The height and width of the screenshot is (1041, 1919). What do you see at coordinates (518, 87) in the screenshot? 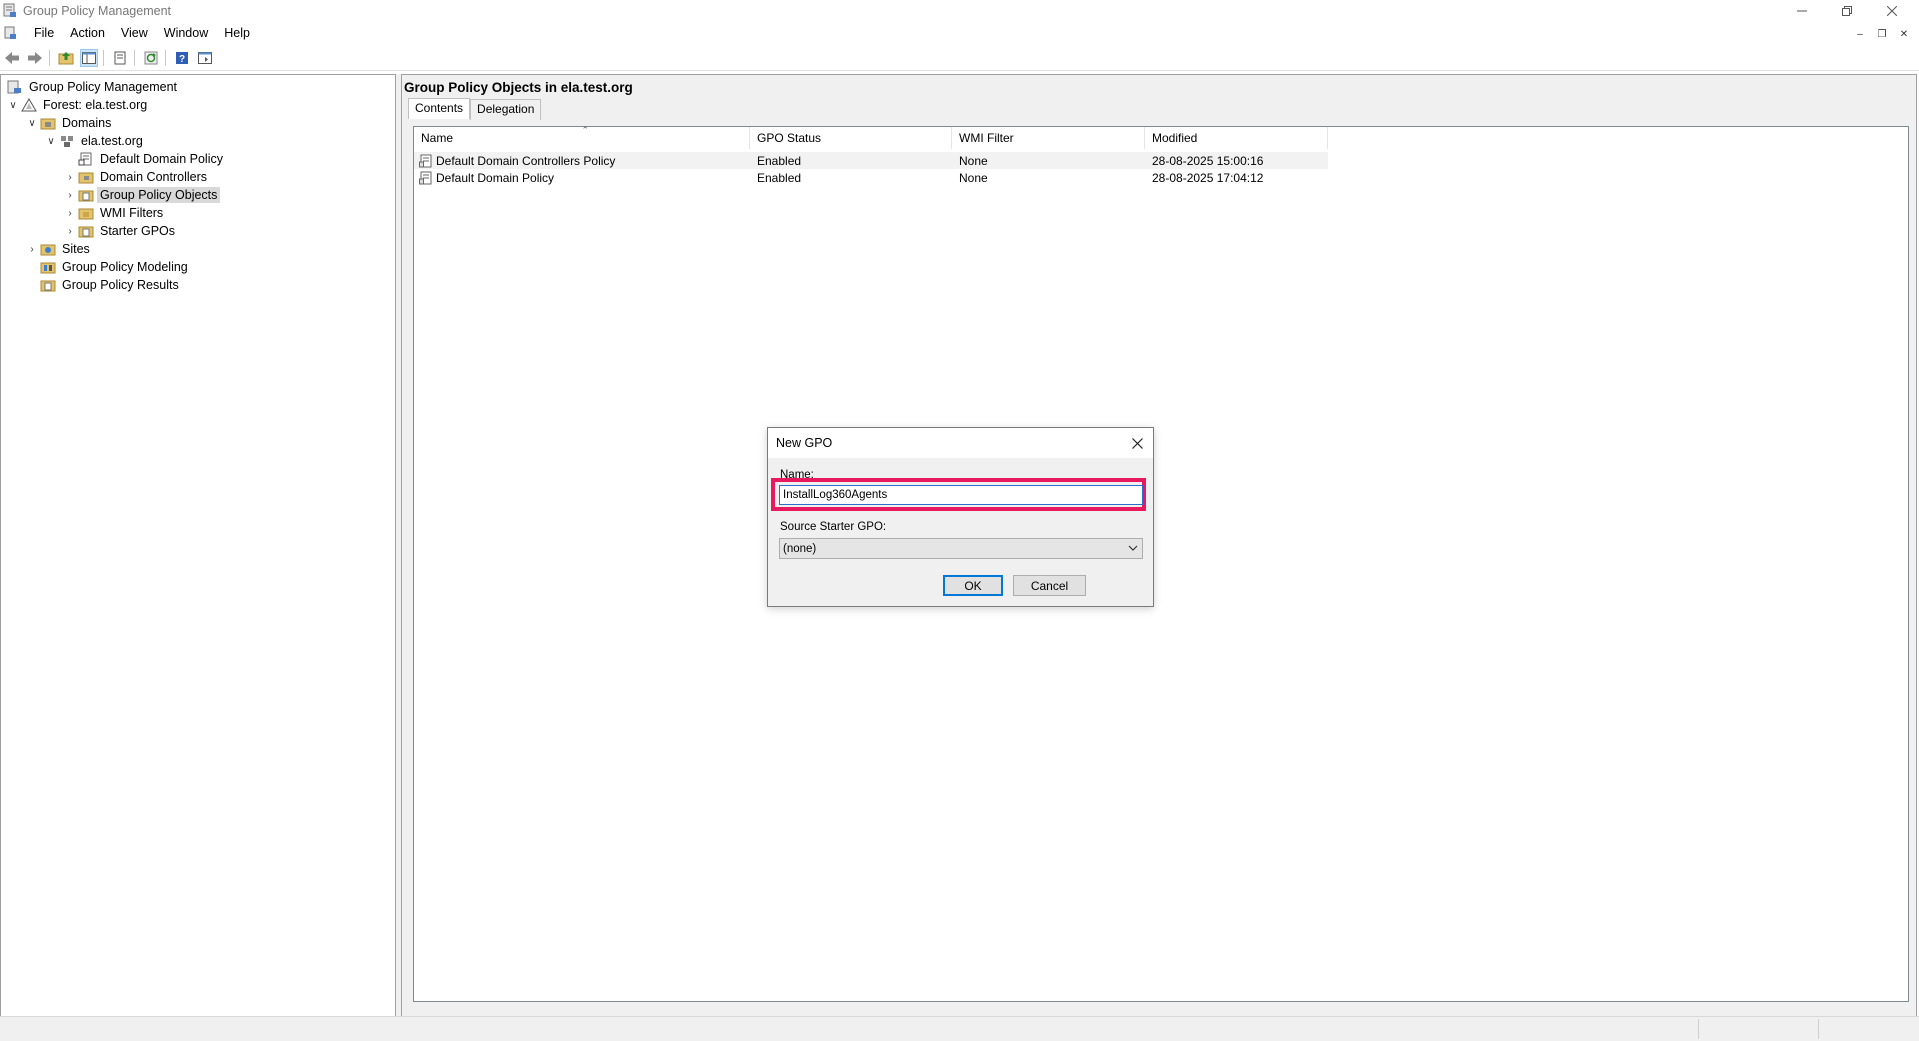
I see `pane-heading: Group Policy Objects in ela.test.org` at bounding box center [518, 87].